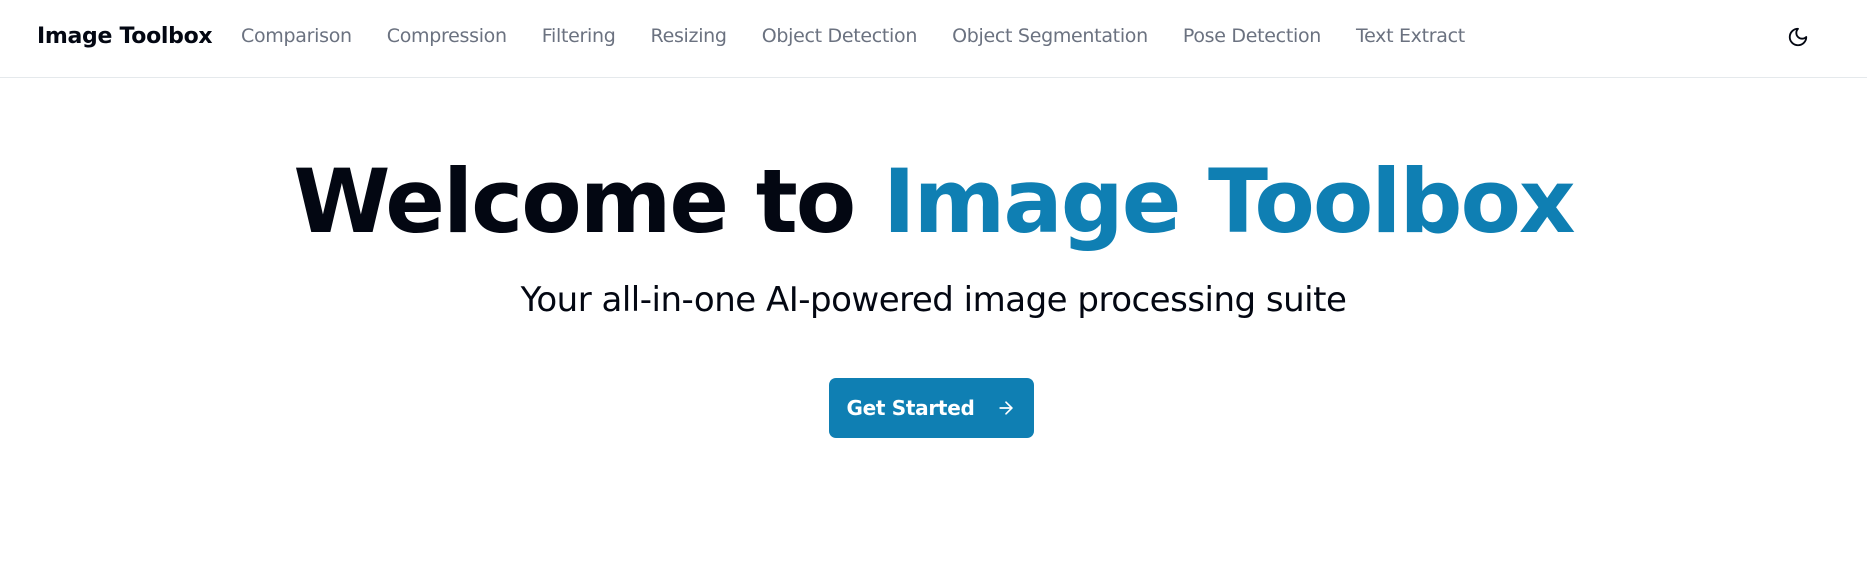  What do you see at coordinates (588, 201) in the screenshot?
I see `hero-title-prefix: Welcome to` at bounding box center [588, 201].